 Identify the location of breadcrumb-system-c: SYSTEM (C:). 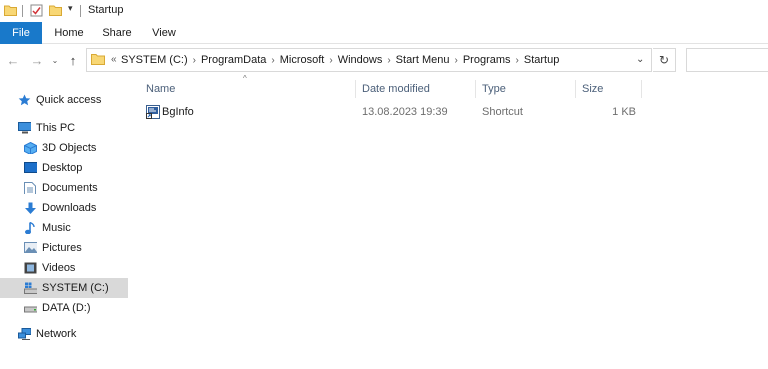
(154, 60).